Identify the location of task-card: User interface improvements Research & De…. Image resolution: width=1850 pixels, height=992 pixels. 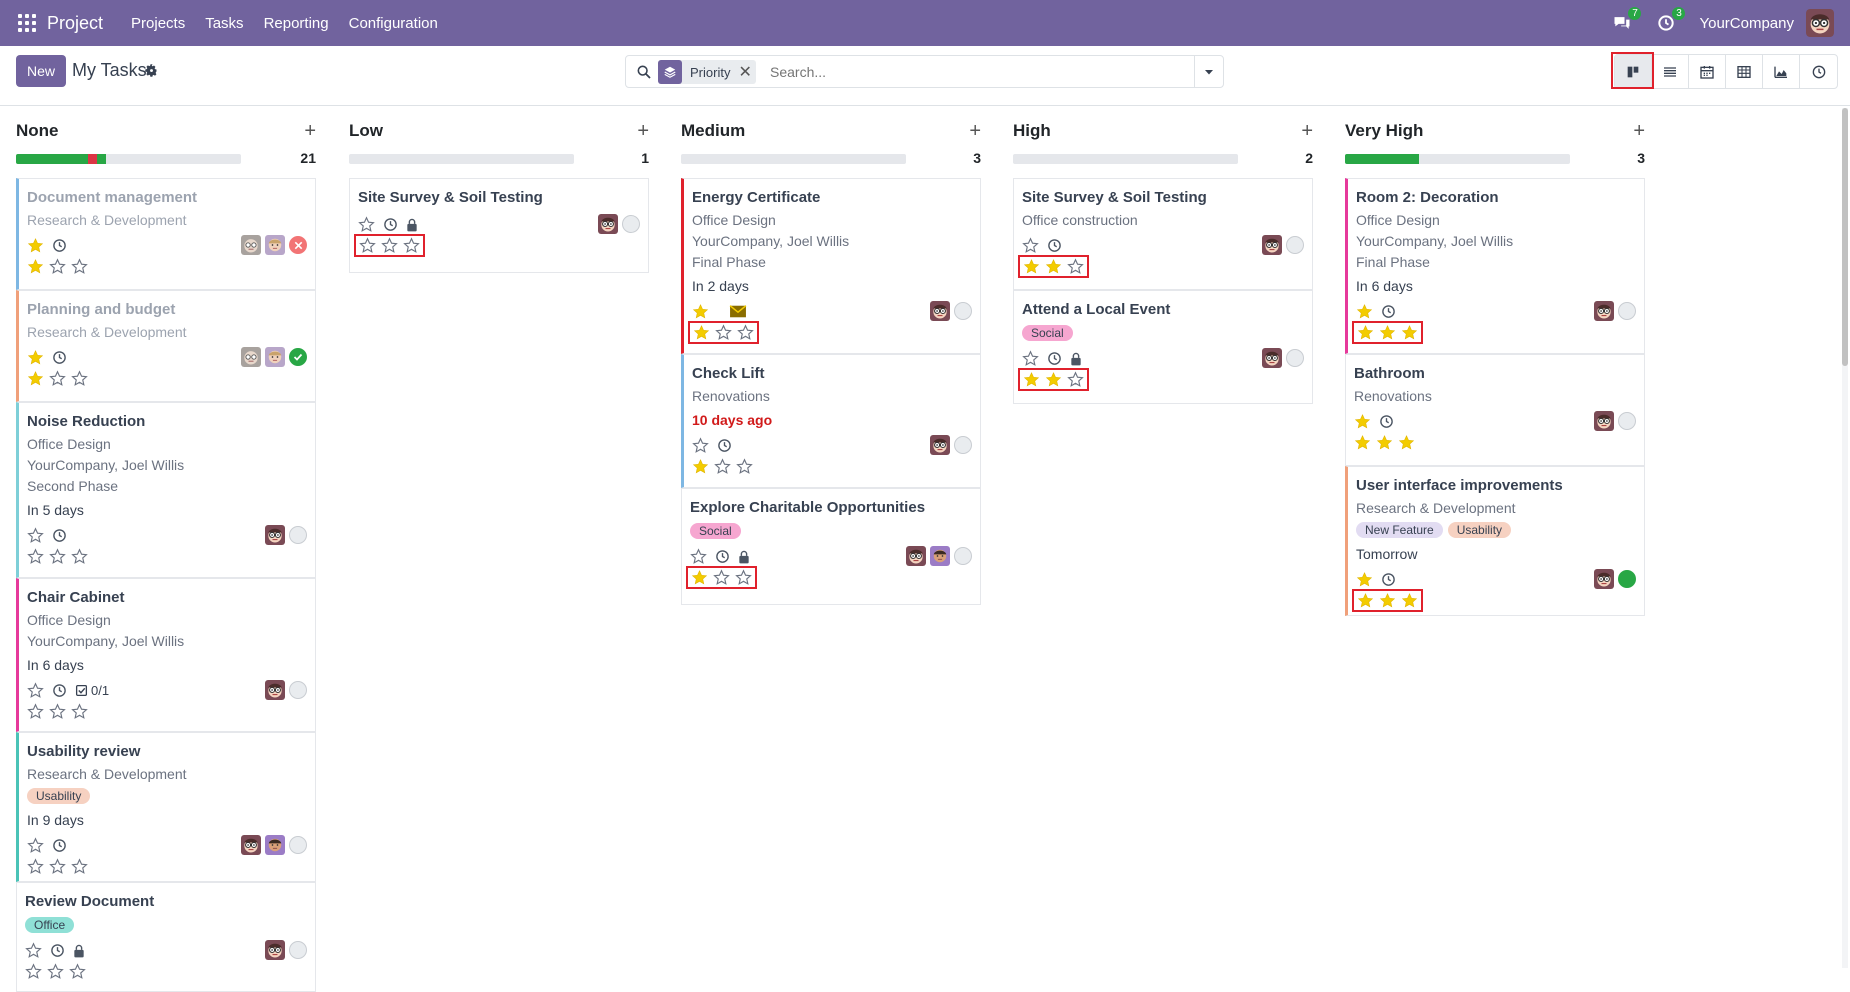
(1495, 541).